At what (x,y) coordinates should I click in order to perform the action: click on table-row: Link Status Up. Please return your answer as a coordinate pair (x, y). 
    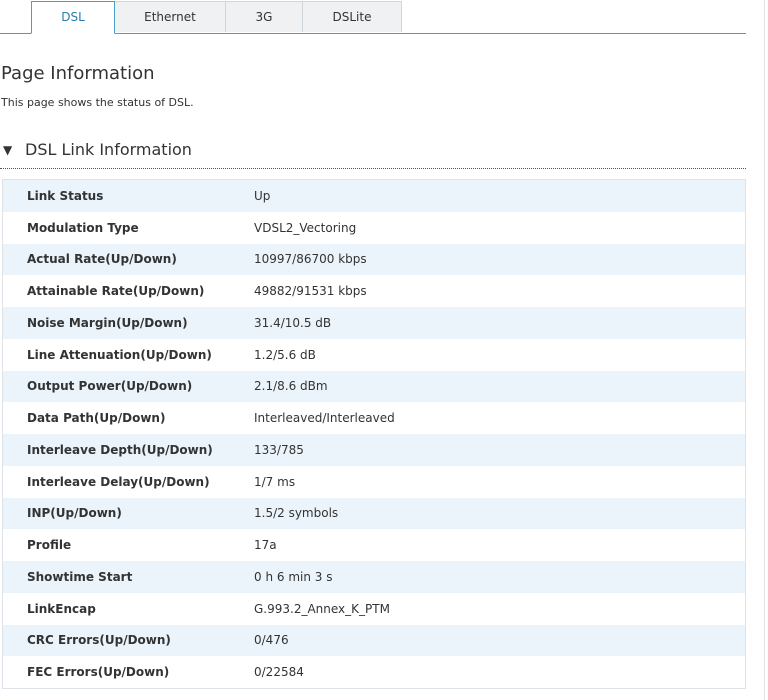
    Looking at the image, I should click on (374, 196).